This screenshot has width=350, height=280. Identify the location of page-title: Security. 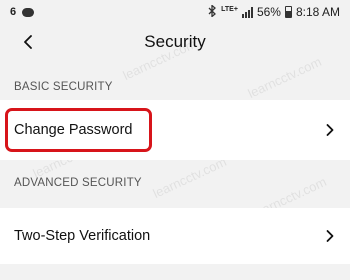
(175, 41).